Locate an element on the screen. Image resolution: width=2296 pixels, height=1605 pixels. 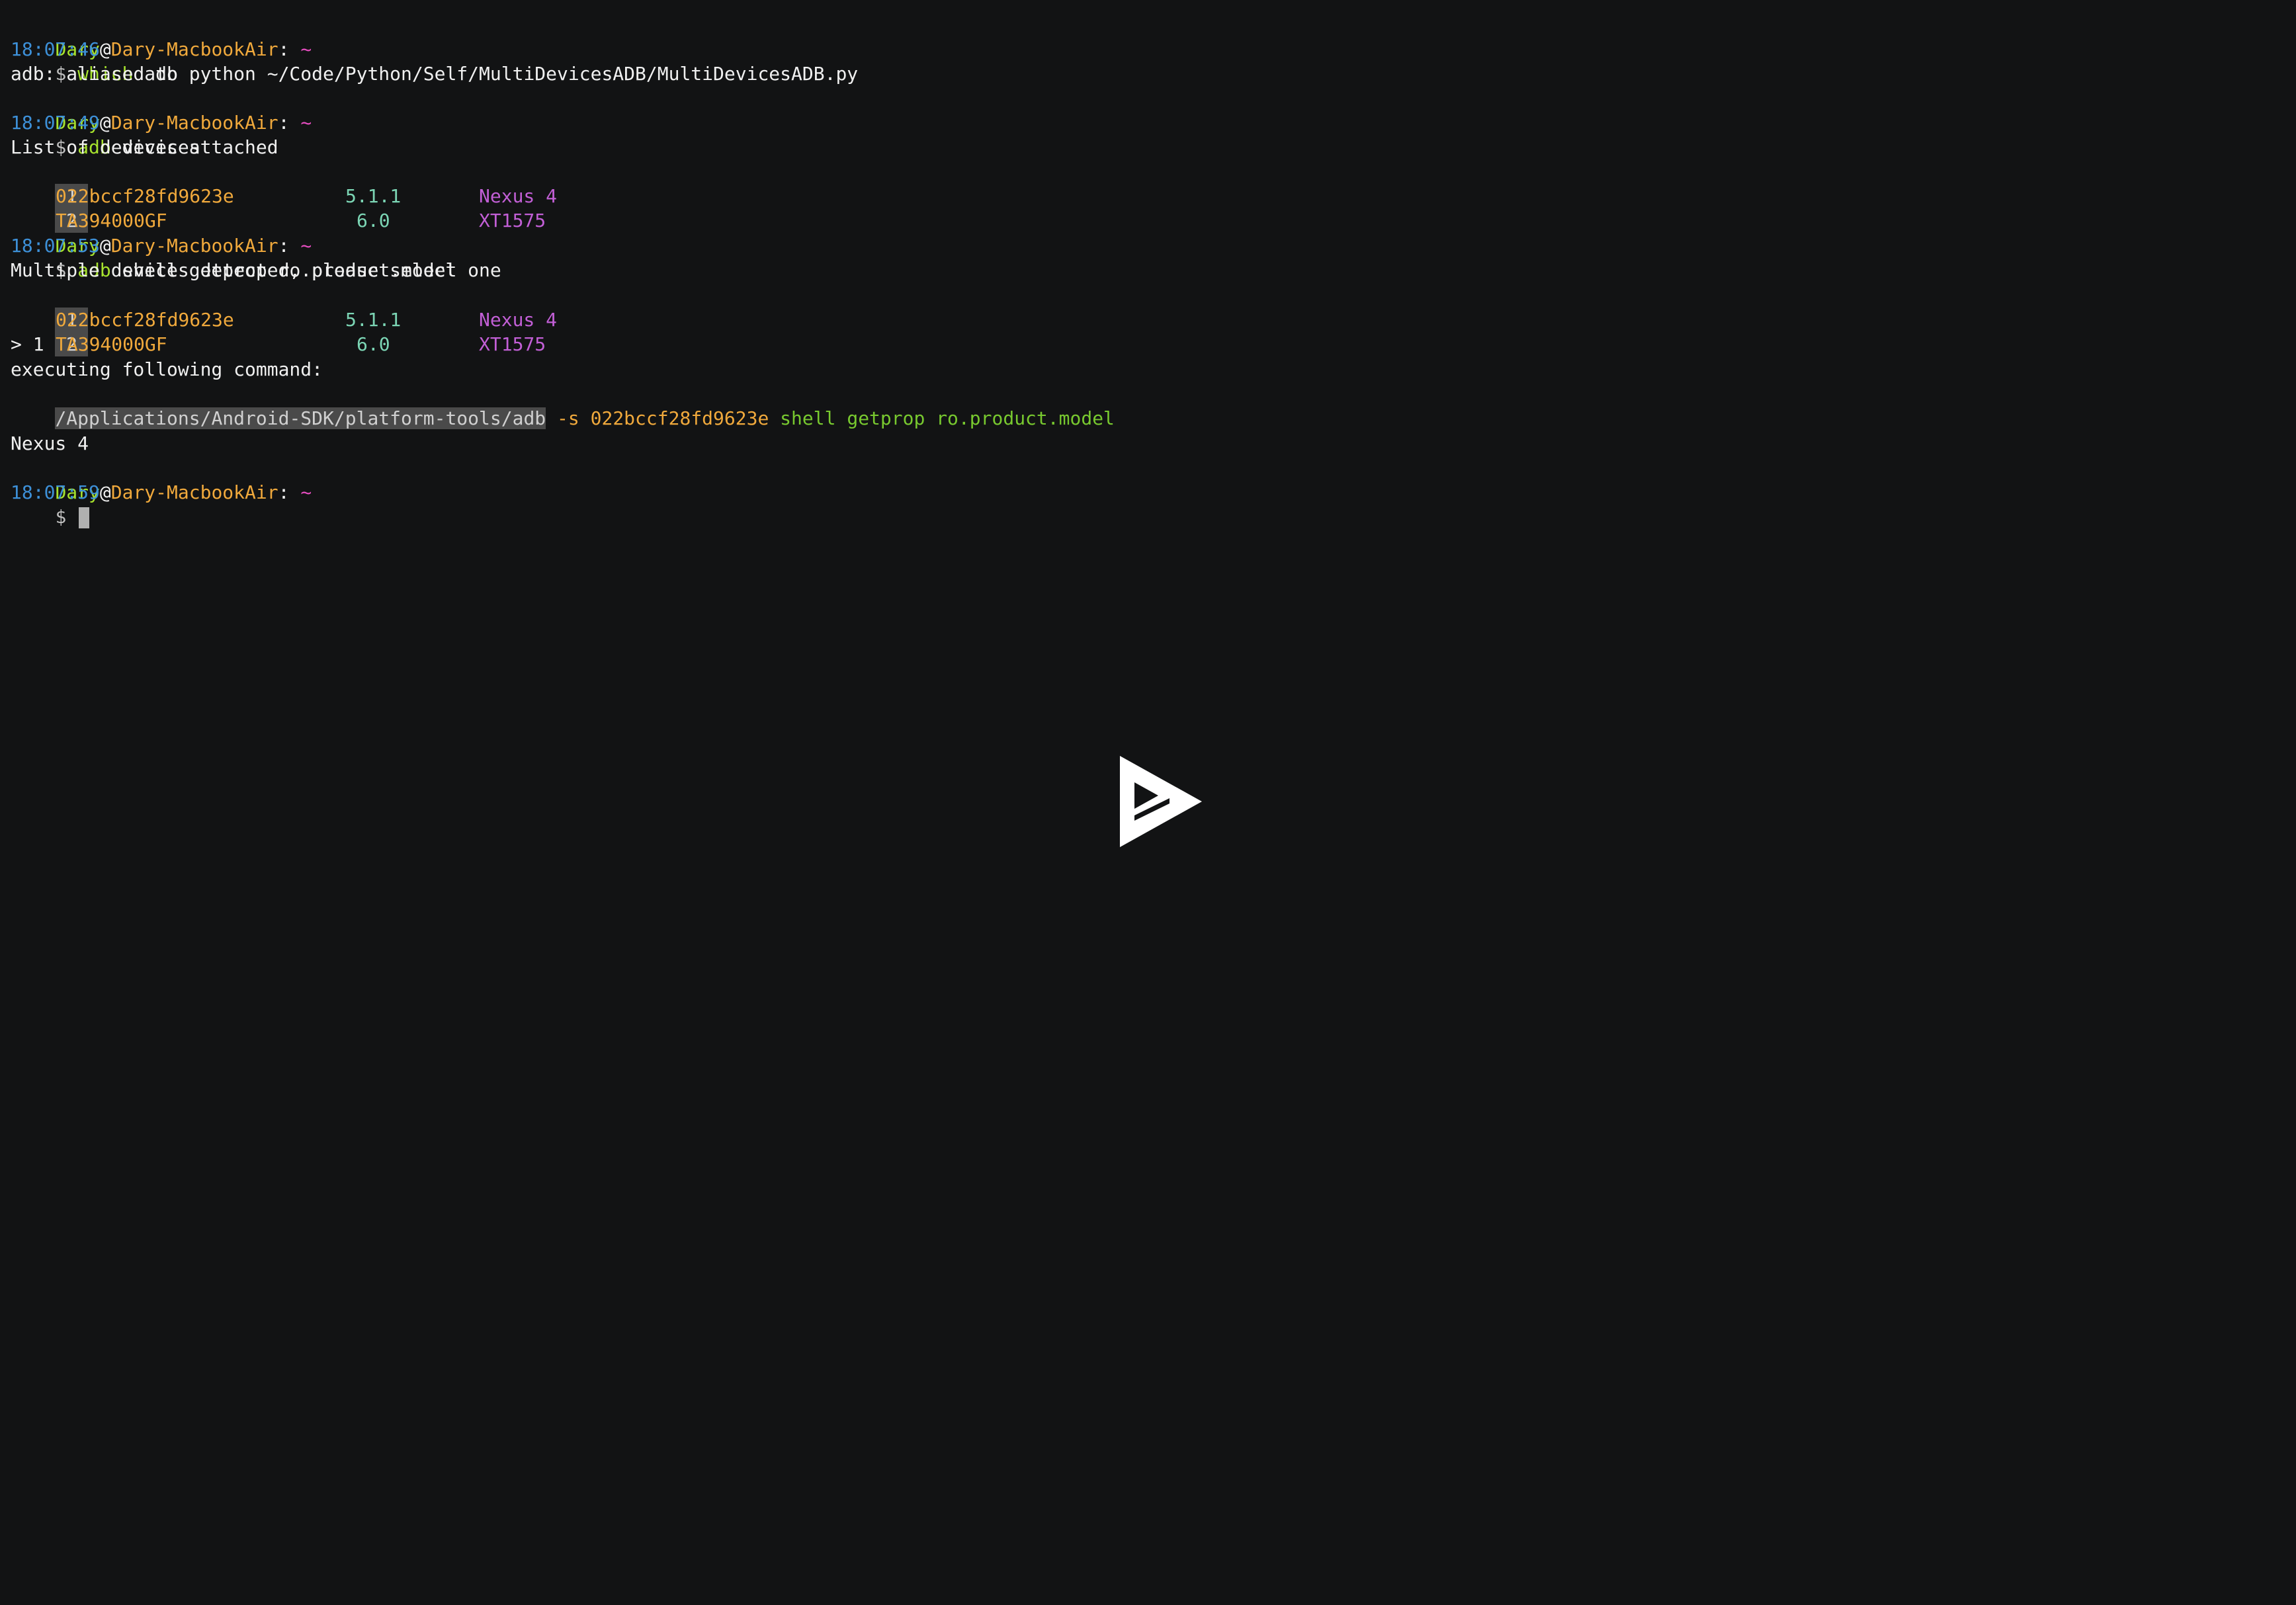
selection-input: > 1 is located at coordinates (27, 344).